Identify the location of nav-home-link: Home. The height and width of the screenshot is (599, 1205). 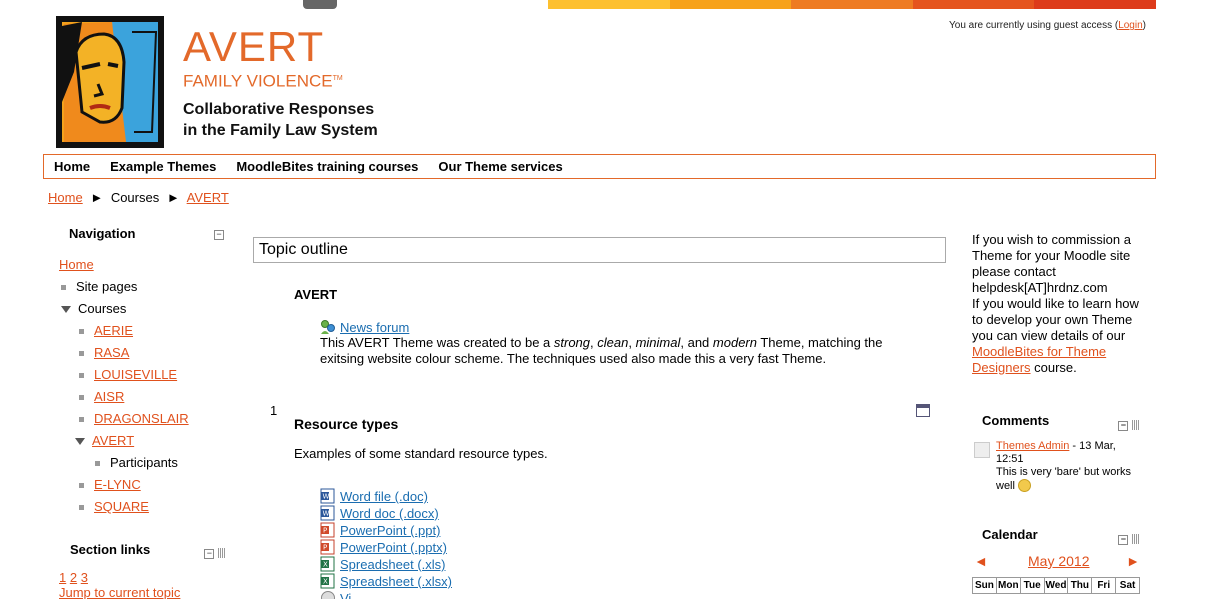
(76, 264).